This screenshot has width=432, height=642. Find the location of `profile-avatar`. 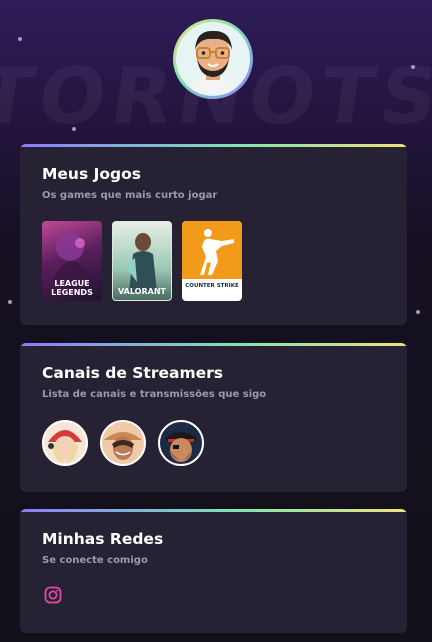

profile-avatar is located at coordinates (213, 59).